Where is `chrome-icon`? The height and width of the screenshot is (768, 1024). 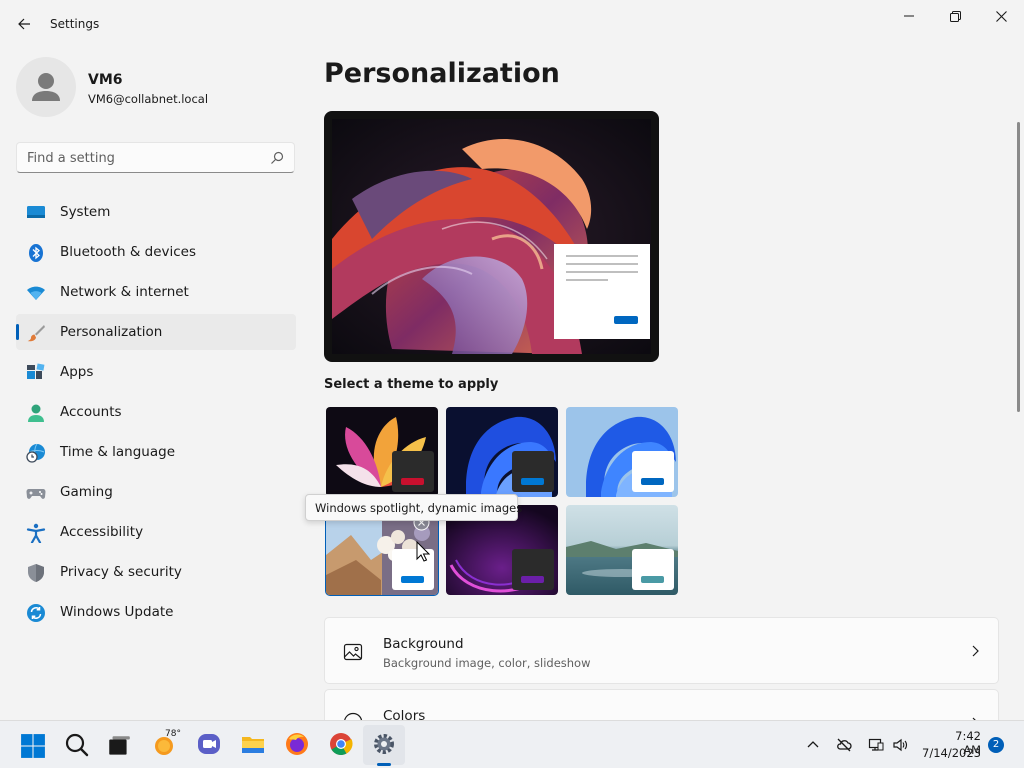 chrome-icon is located at coordinates (341, 744).